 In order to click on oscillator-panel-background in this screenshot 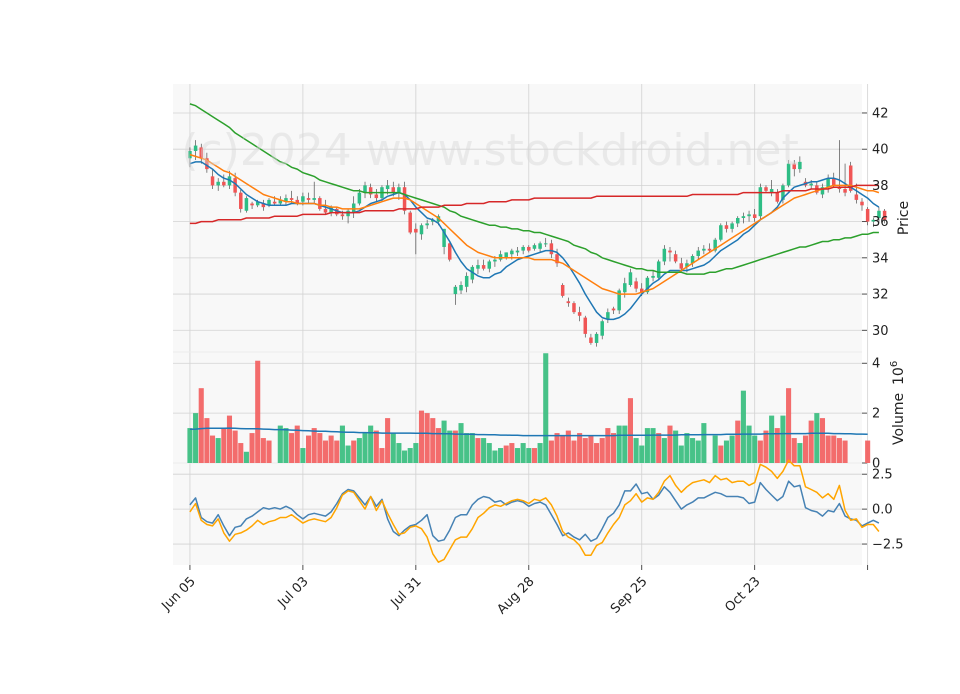, I will do `click(517, 514)`.